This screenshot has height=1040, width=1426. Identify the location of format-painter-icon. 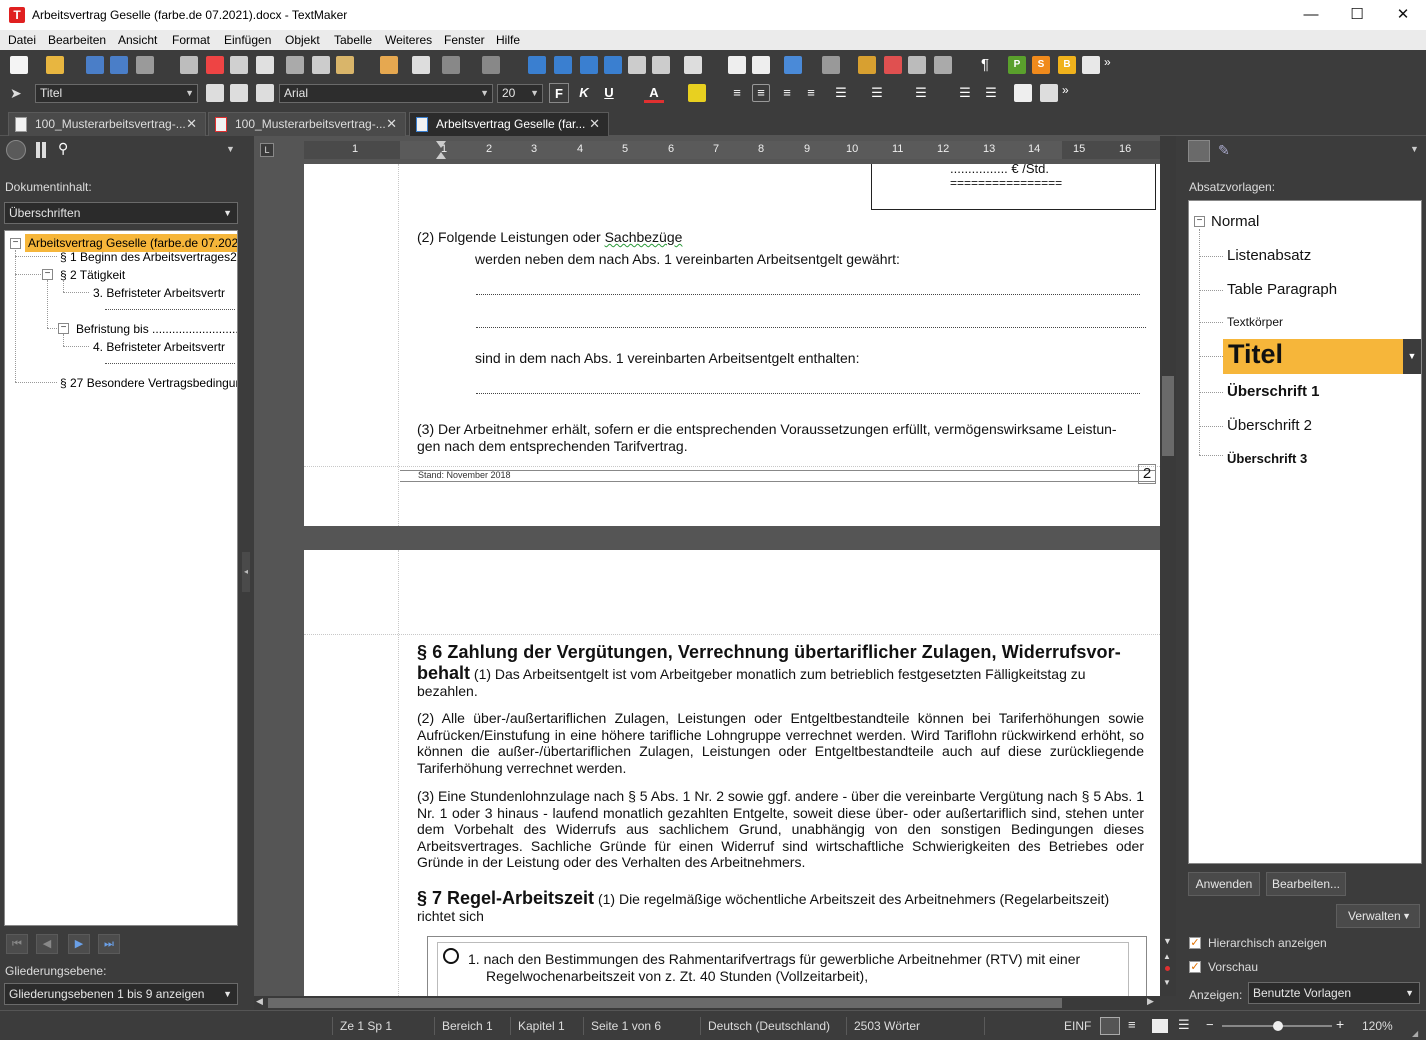
(389, 65).